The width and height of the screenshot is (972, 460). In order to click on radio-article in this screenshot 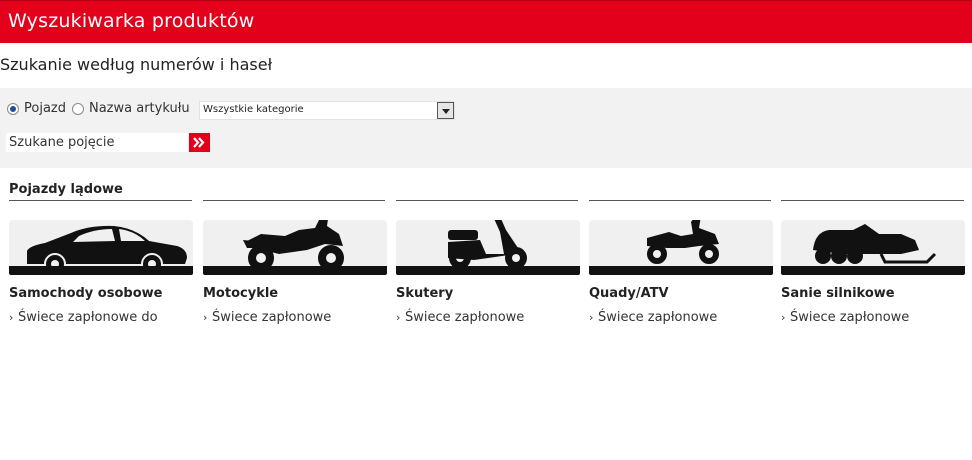, I will do `click(77, 108)`.